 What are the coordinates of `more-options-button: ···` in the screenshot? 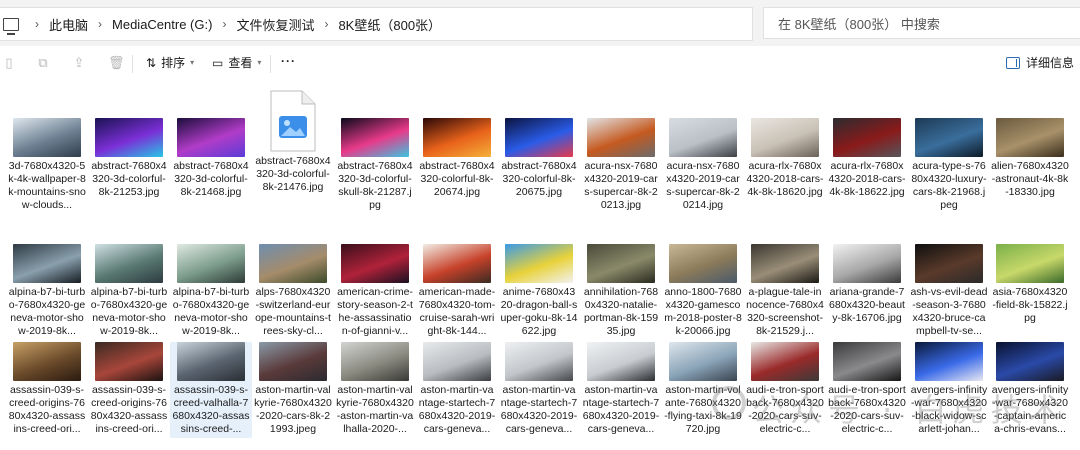 It's located at (288, 61).